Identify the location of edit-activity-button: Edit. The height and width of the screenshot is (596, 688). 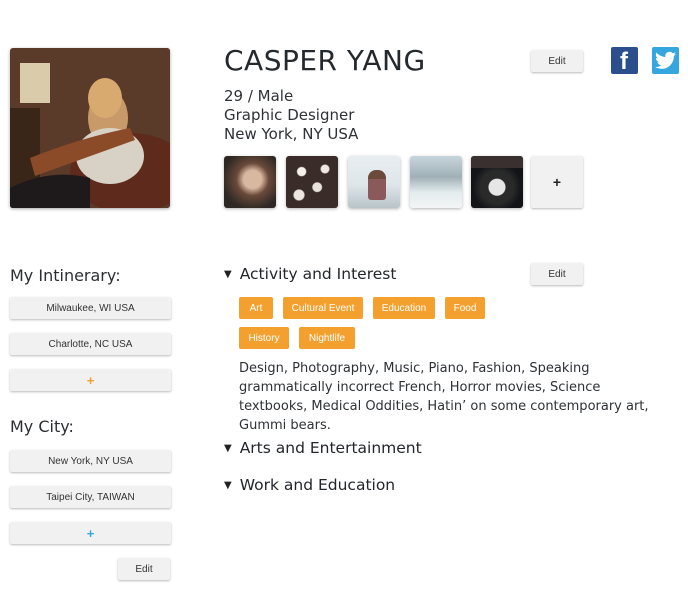
(557, 274).